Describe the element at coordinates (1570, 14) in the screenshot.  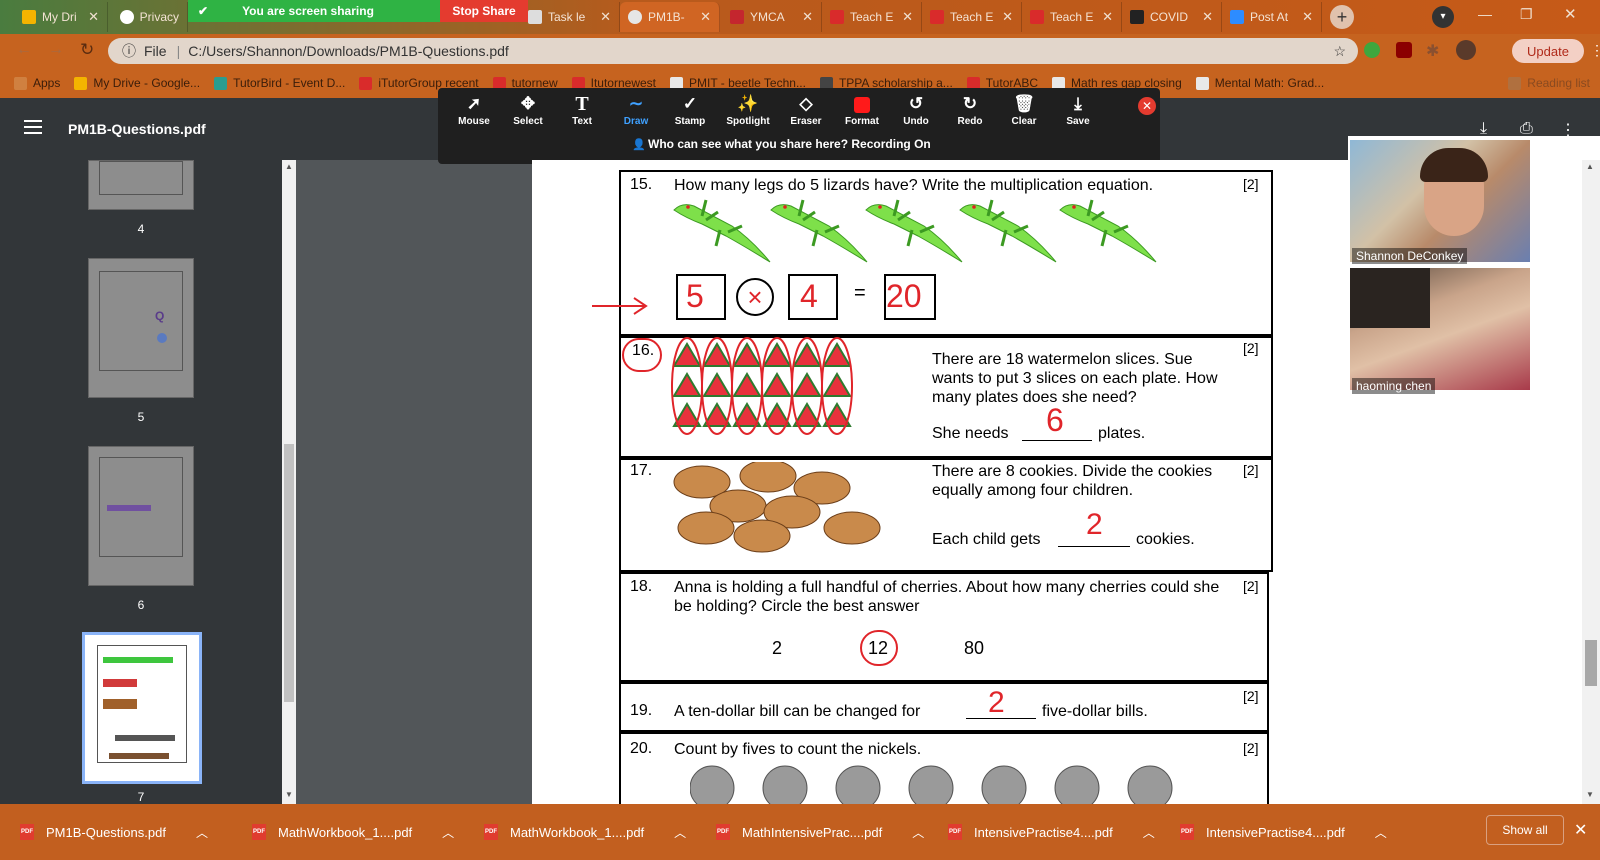
I see `window-close-icon: ✕` at that location.